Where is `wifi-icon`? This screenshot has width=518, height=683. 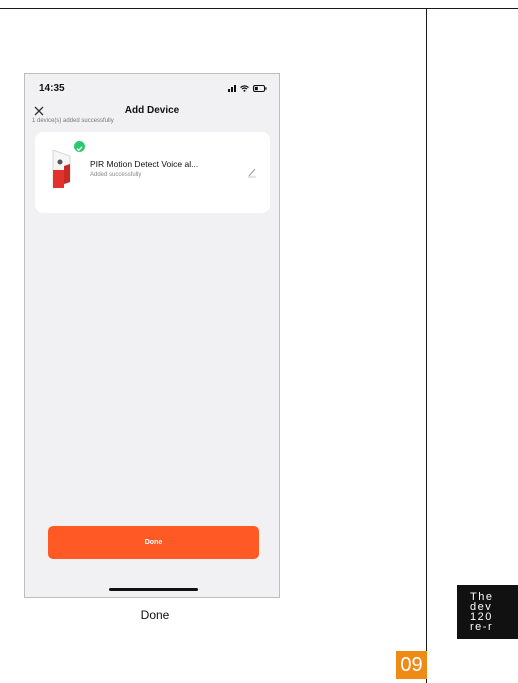
wifi-icon is located at coordinates (244, 88).